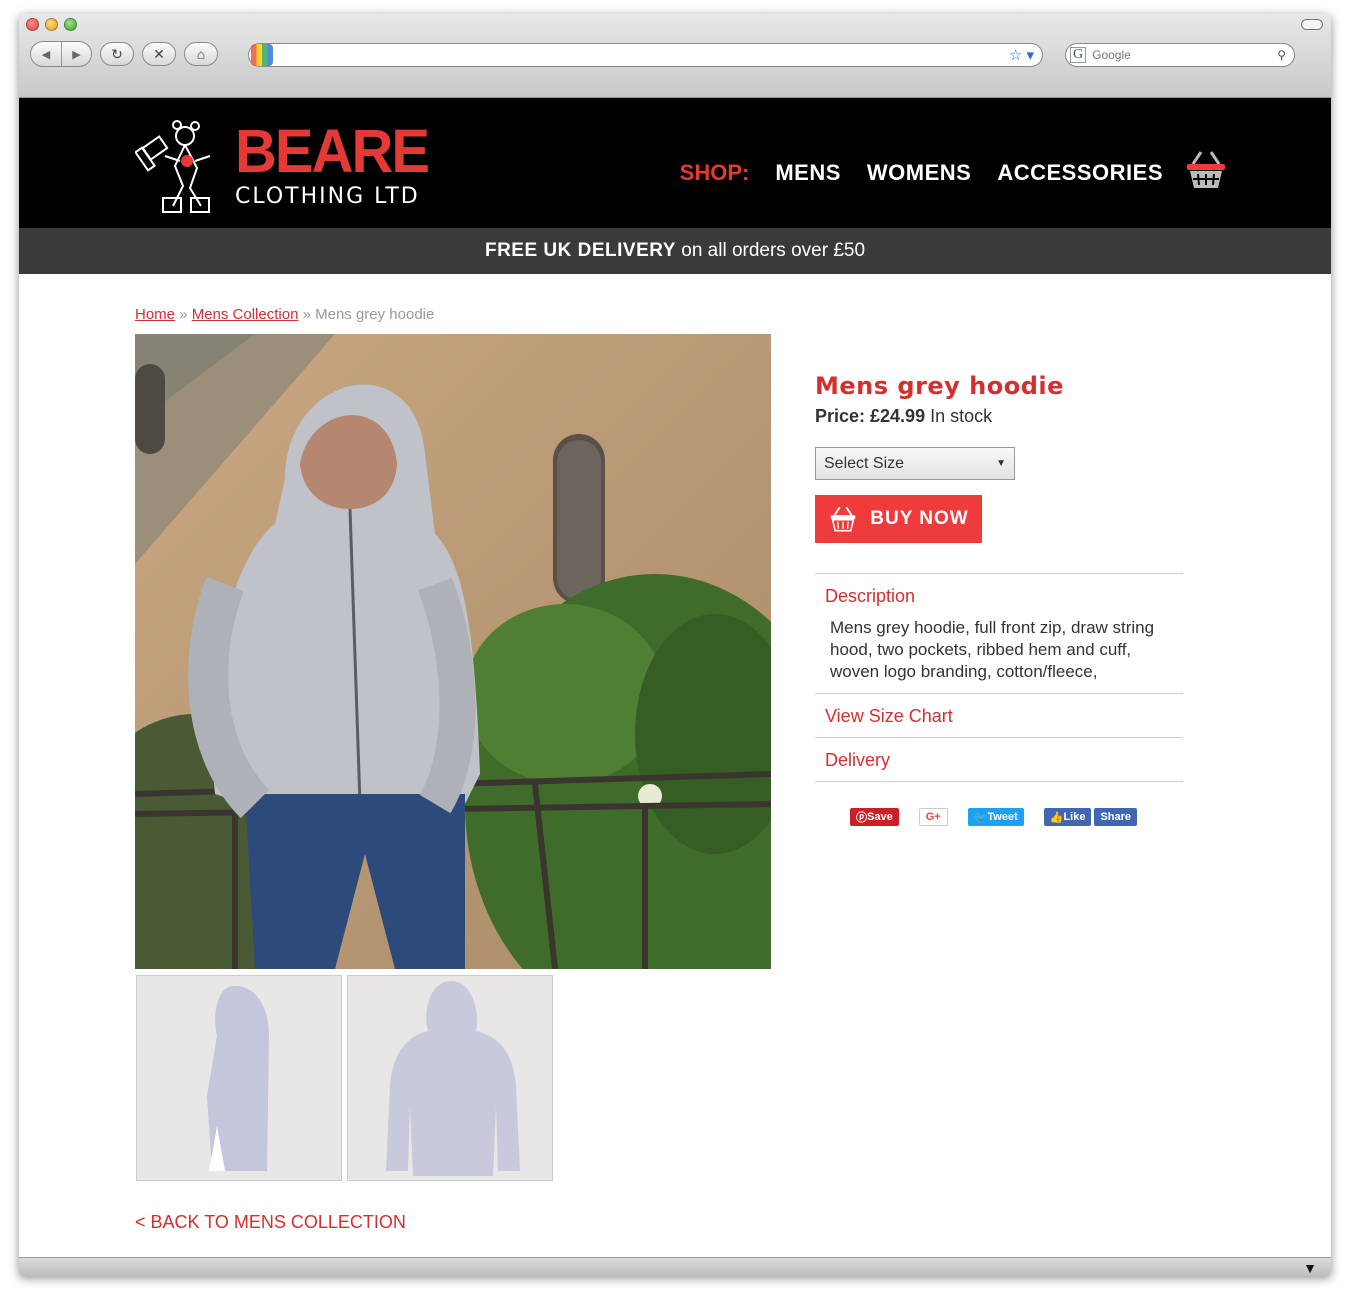 This screenshot has width=1350, height=1298. What do you see at coordinates (915, 463) in the screenshot?
I see `size-select: Select Size ▼` at bounding box center [915, 463].